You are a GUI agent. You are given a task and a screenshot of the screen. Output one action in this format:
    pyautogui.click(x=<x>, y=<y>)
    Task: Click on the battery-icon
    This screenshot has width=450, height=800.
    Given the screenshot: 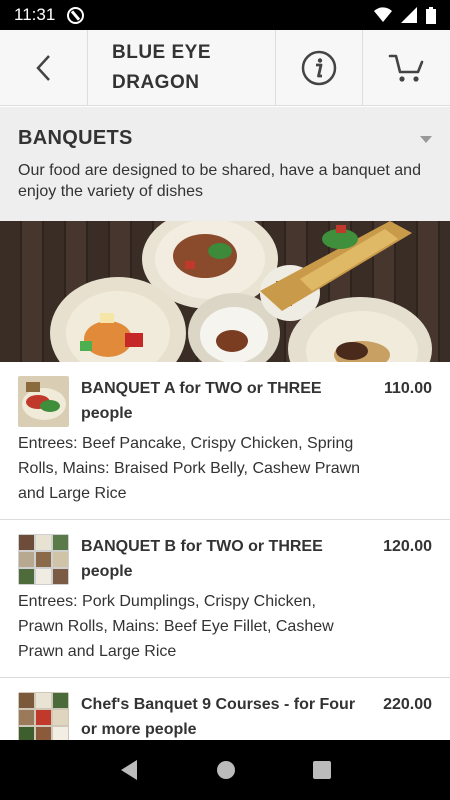 What is the action you would take?
    pyautogui.click(x=431, y=15)
    